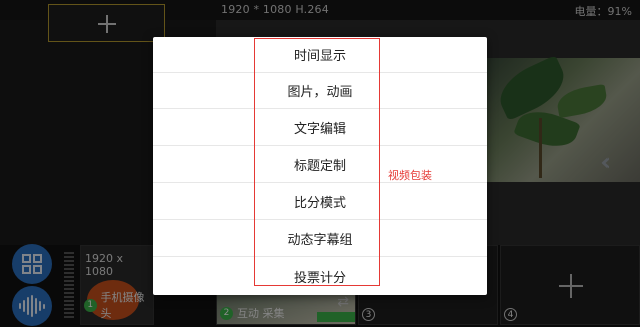 This screenshot has height=327, width=640. Describe the element at coordinates (320, 55) in the screenshot. I see `menu-item-time-display: 时间显示` at that location.